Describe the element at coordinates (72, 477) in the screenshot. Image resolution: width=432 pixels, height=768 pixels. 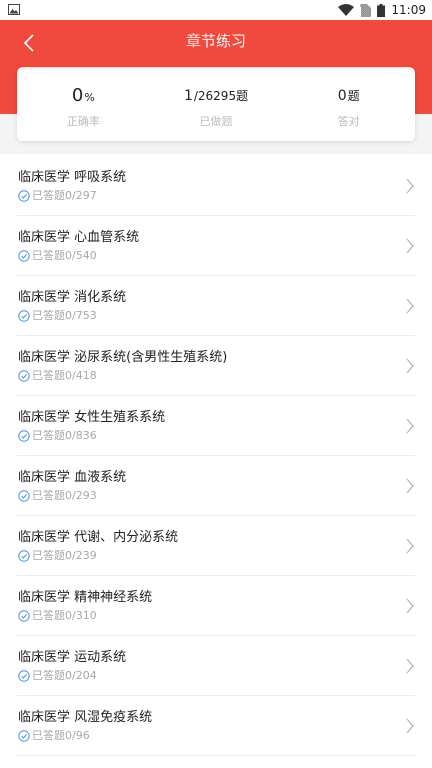
I see `item-title: 临床医学 血液系统` at that location.